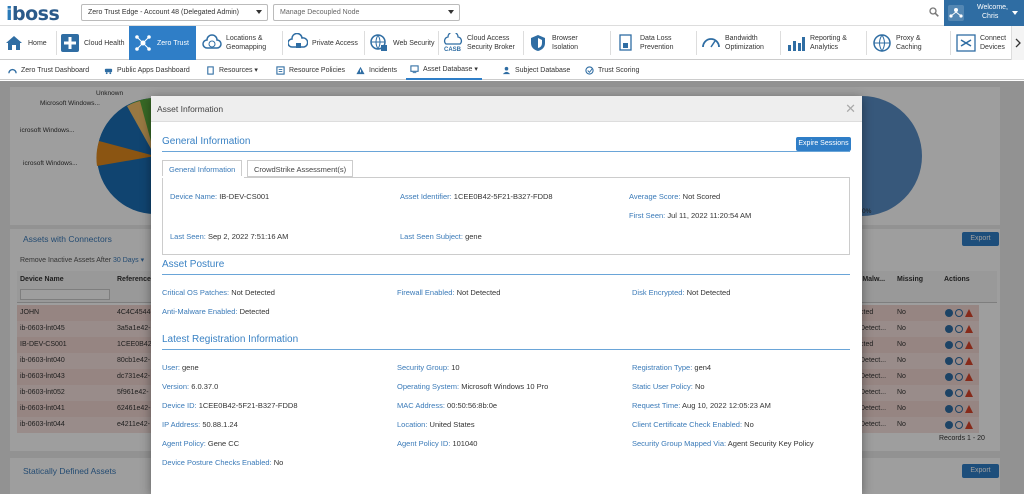 This screenshot has height=494, width=1024. I want to click on shield-icon, so click(538, 43).